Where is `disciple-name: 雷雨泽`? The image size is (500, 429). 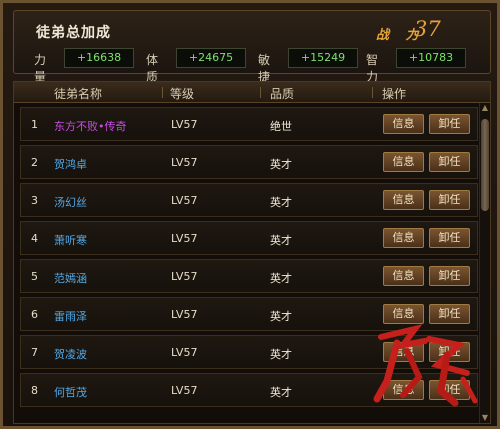
disciple-name: 雷雨泽 is located at coordinates (70, 316).